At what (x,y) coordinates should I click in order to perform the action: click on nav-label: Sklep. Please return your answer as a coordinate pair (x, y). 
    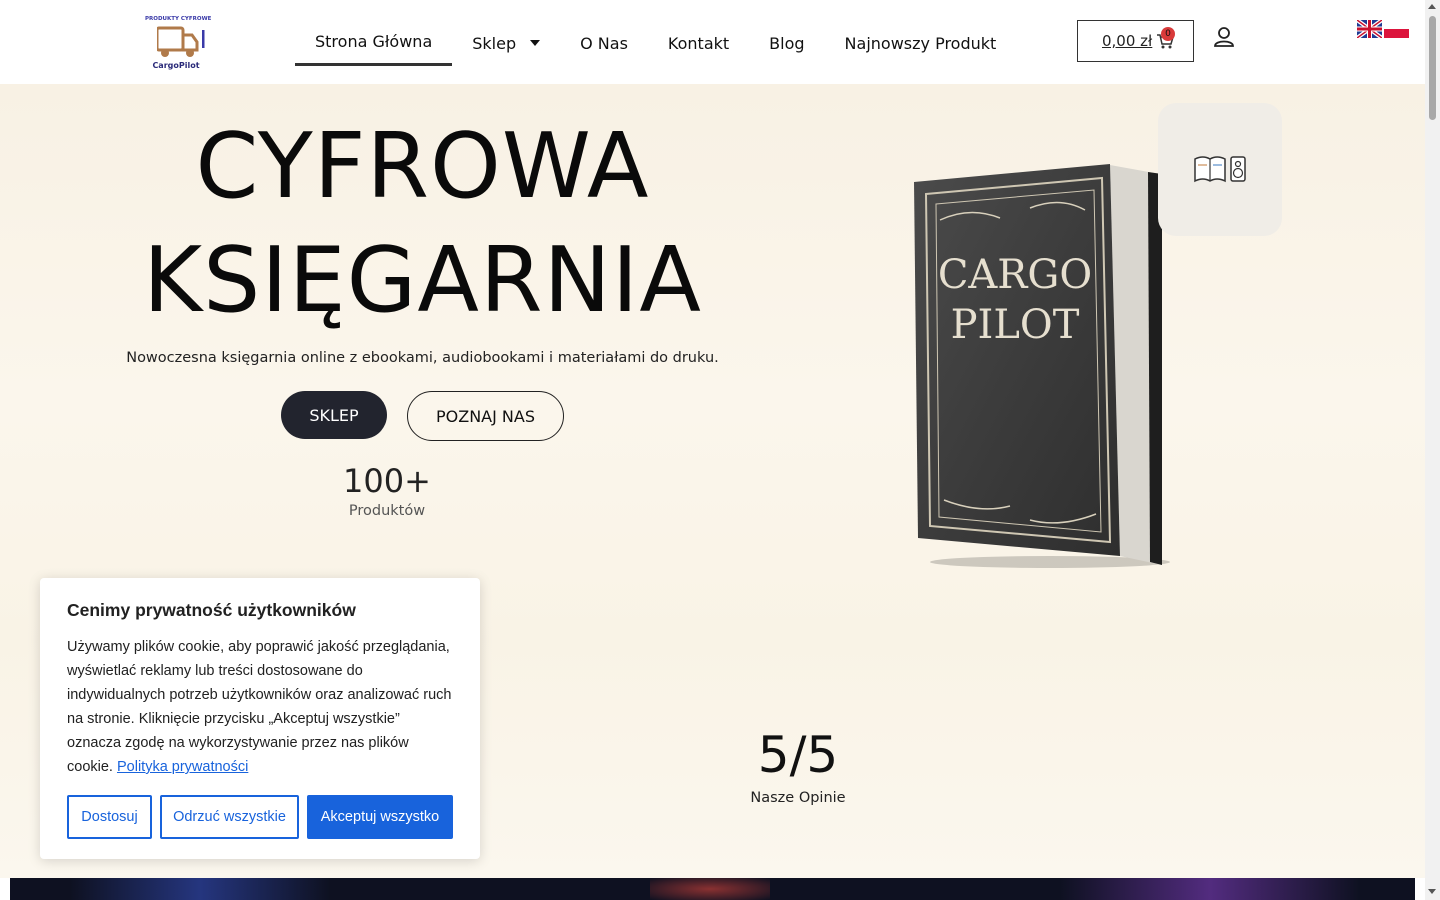
    Looking at the image, I should click on (494, 43).